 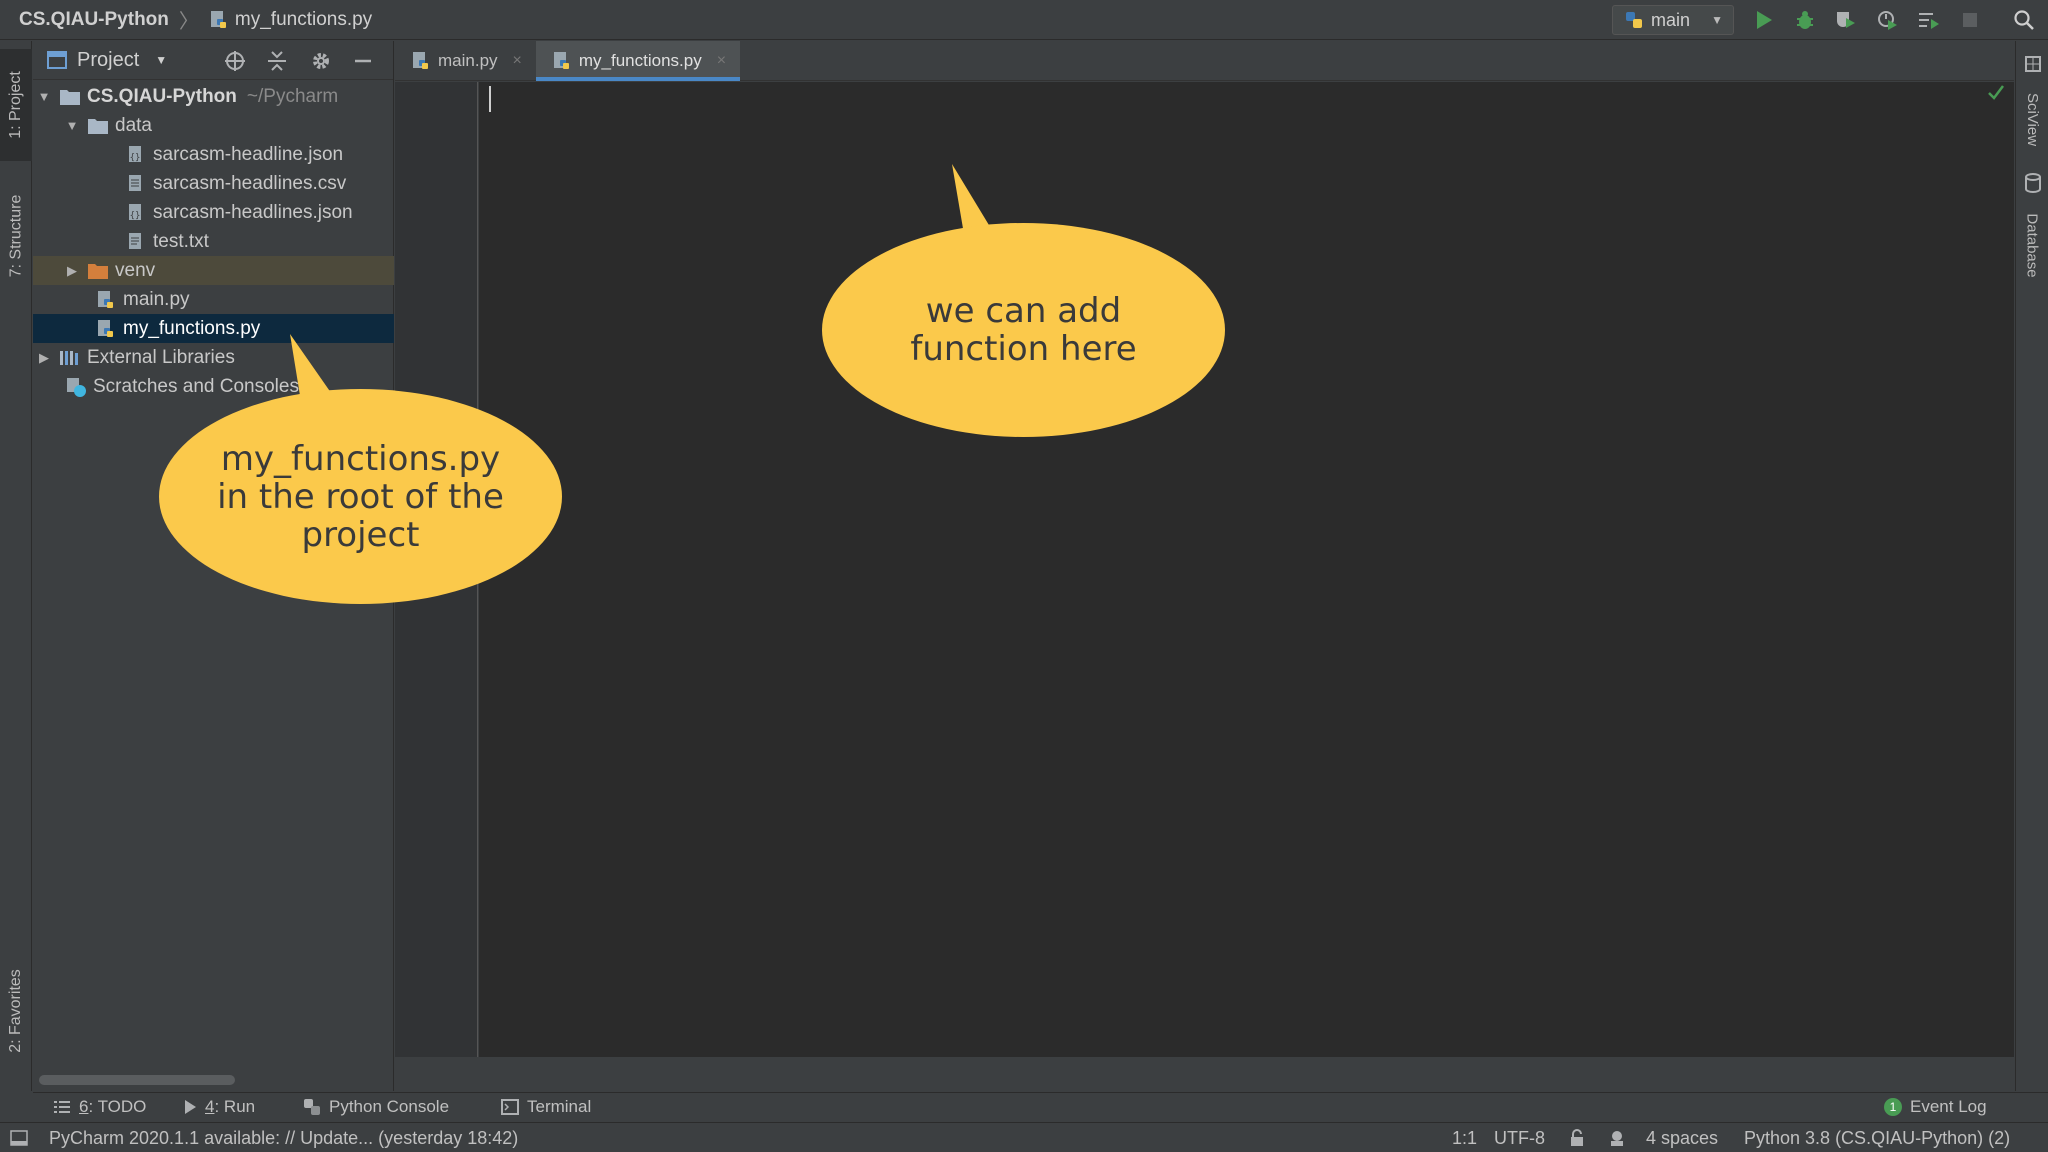 What do you see at coordinates (213, 299) in the screenshot?
I see `tree-item-main-py: main.py` at bounding box center [213, 299].